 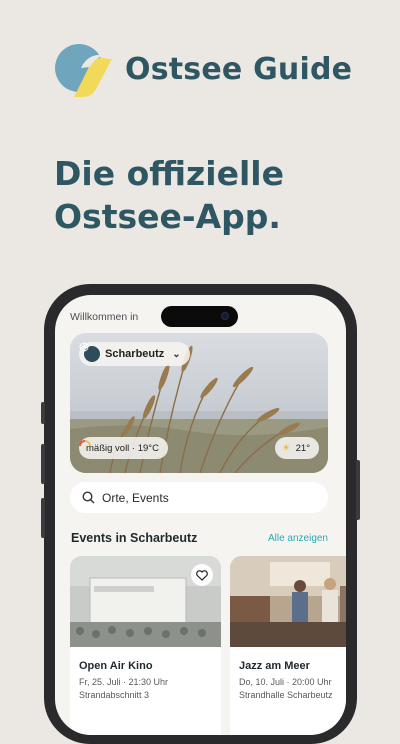 What do you see at coordinates (274, 666) in the screenshot?
I see `event-title: Jazz am Meer` at bounding box center [274, 666].